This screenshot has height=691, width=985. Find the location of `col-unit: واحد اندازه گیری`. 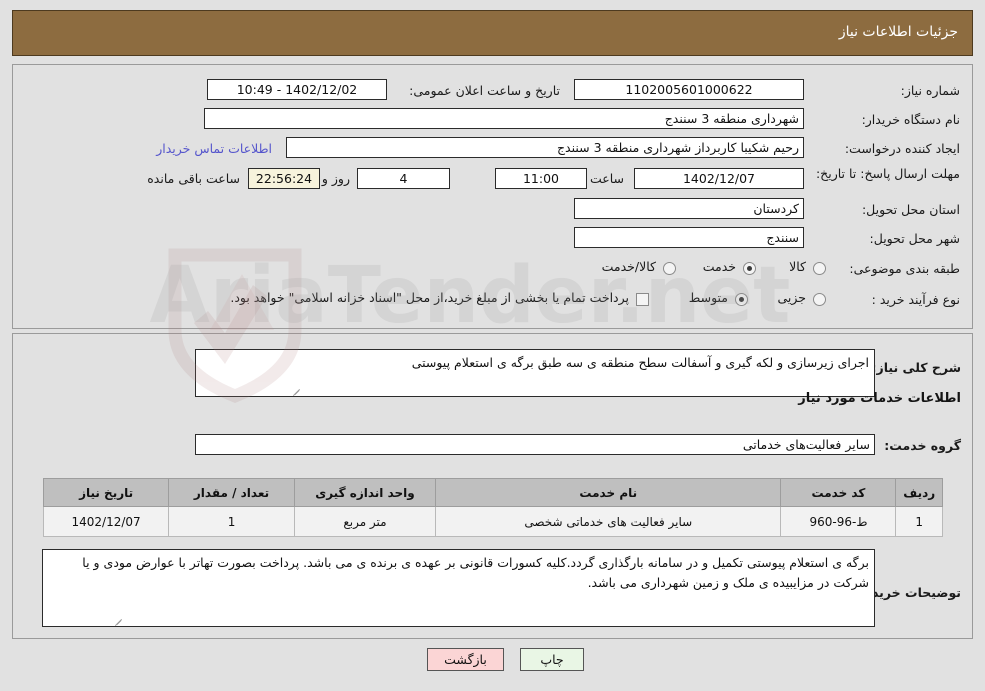

col-unit: واحد اندازه گیری is located at coordinates (365, 492).